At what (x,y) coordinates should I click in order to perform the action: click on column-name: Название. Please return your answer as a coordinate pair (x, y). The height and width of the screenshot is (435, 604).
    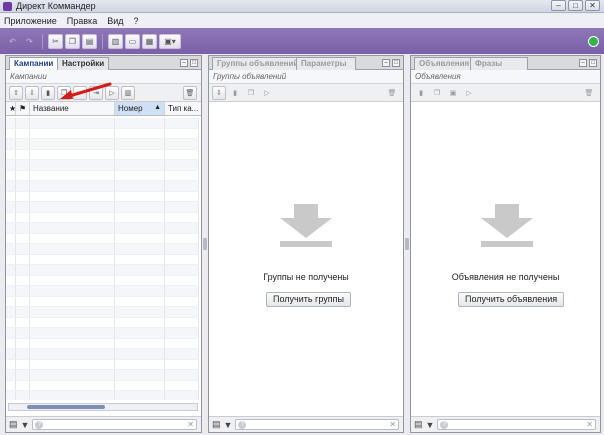
    Looking at the image, I should click on (72, 108).